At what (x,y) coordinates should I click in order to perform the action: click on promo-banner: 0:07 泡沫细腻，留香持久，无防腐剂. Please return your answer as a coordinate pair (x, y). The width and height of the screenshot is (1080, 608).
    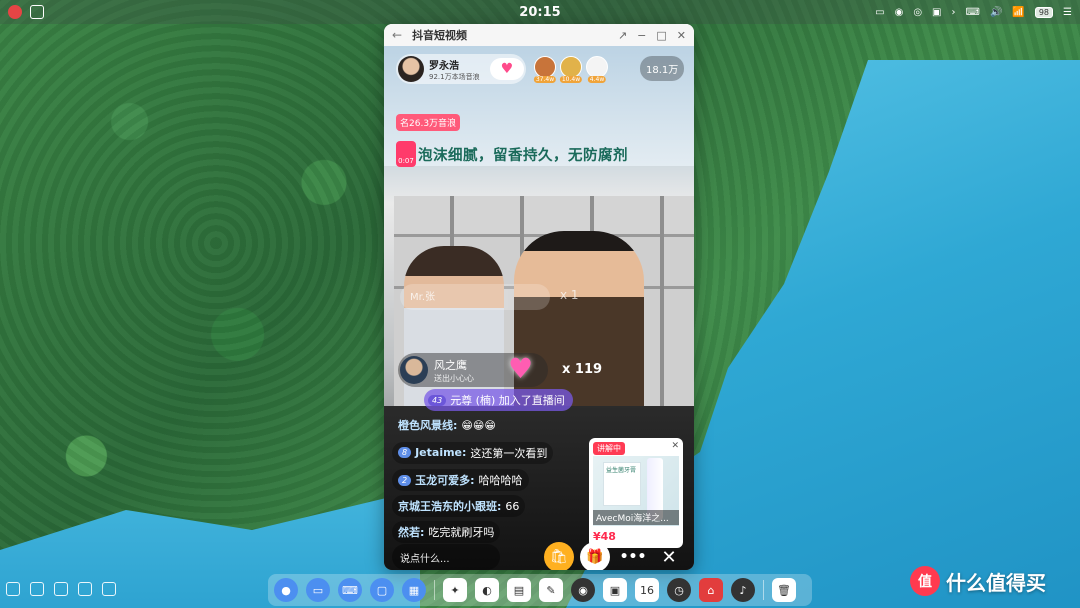
    Looking at the image, I should click on (512, 154).